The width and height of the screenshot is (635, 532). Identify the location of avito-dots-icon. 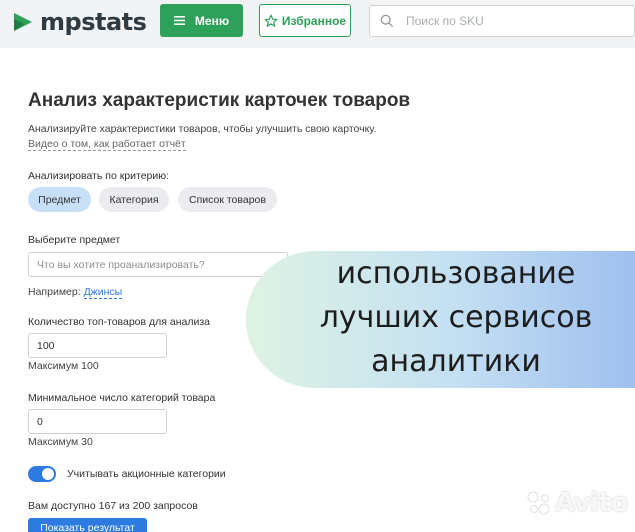
(538, 503).